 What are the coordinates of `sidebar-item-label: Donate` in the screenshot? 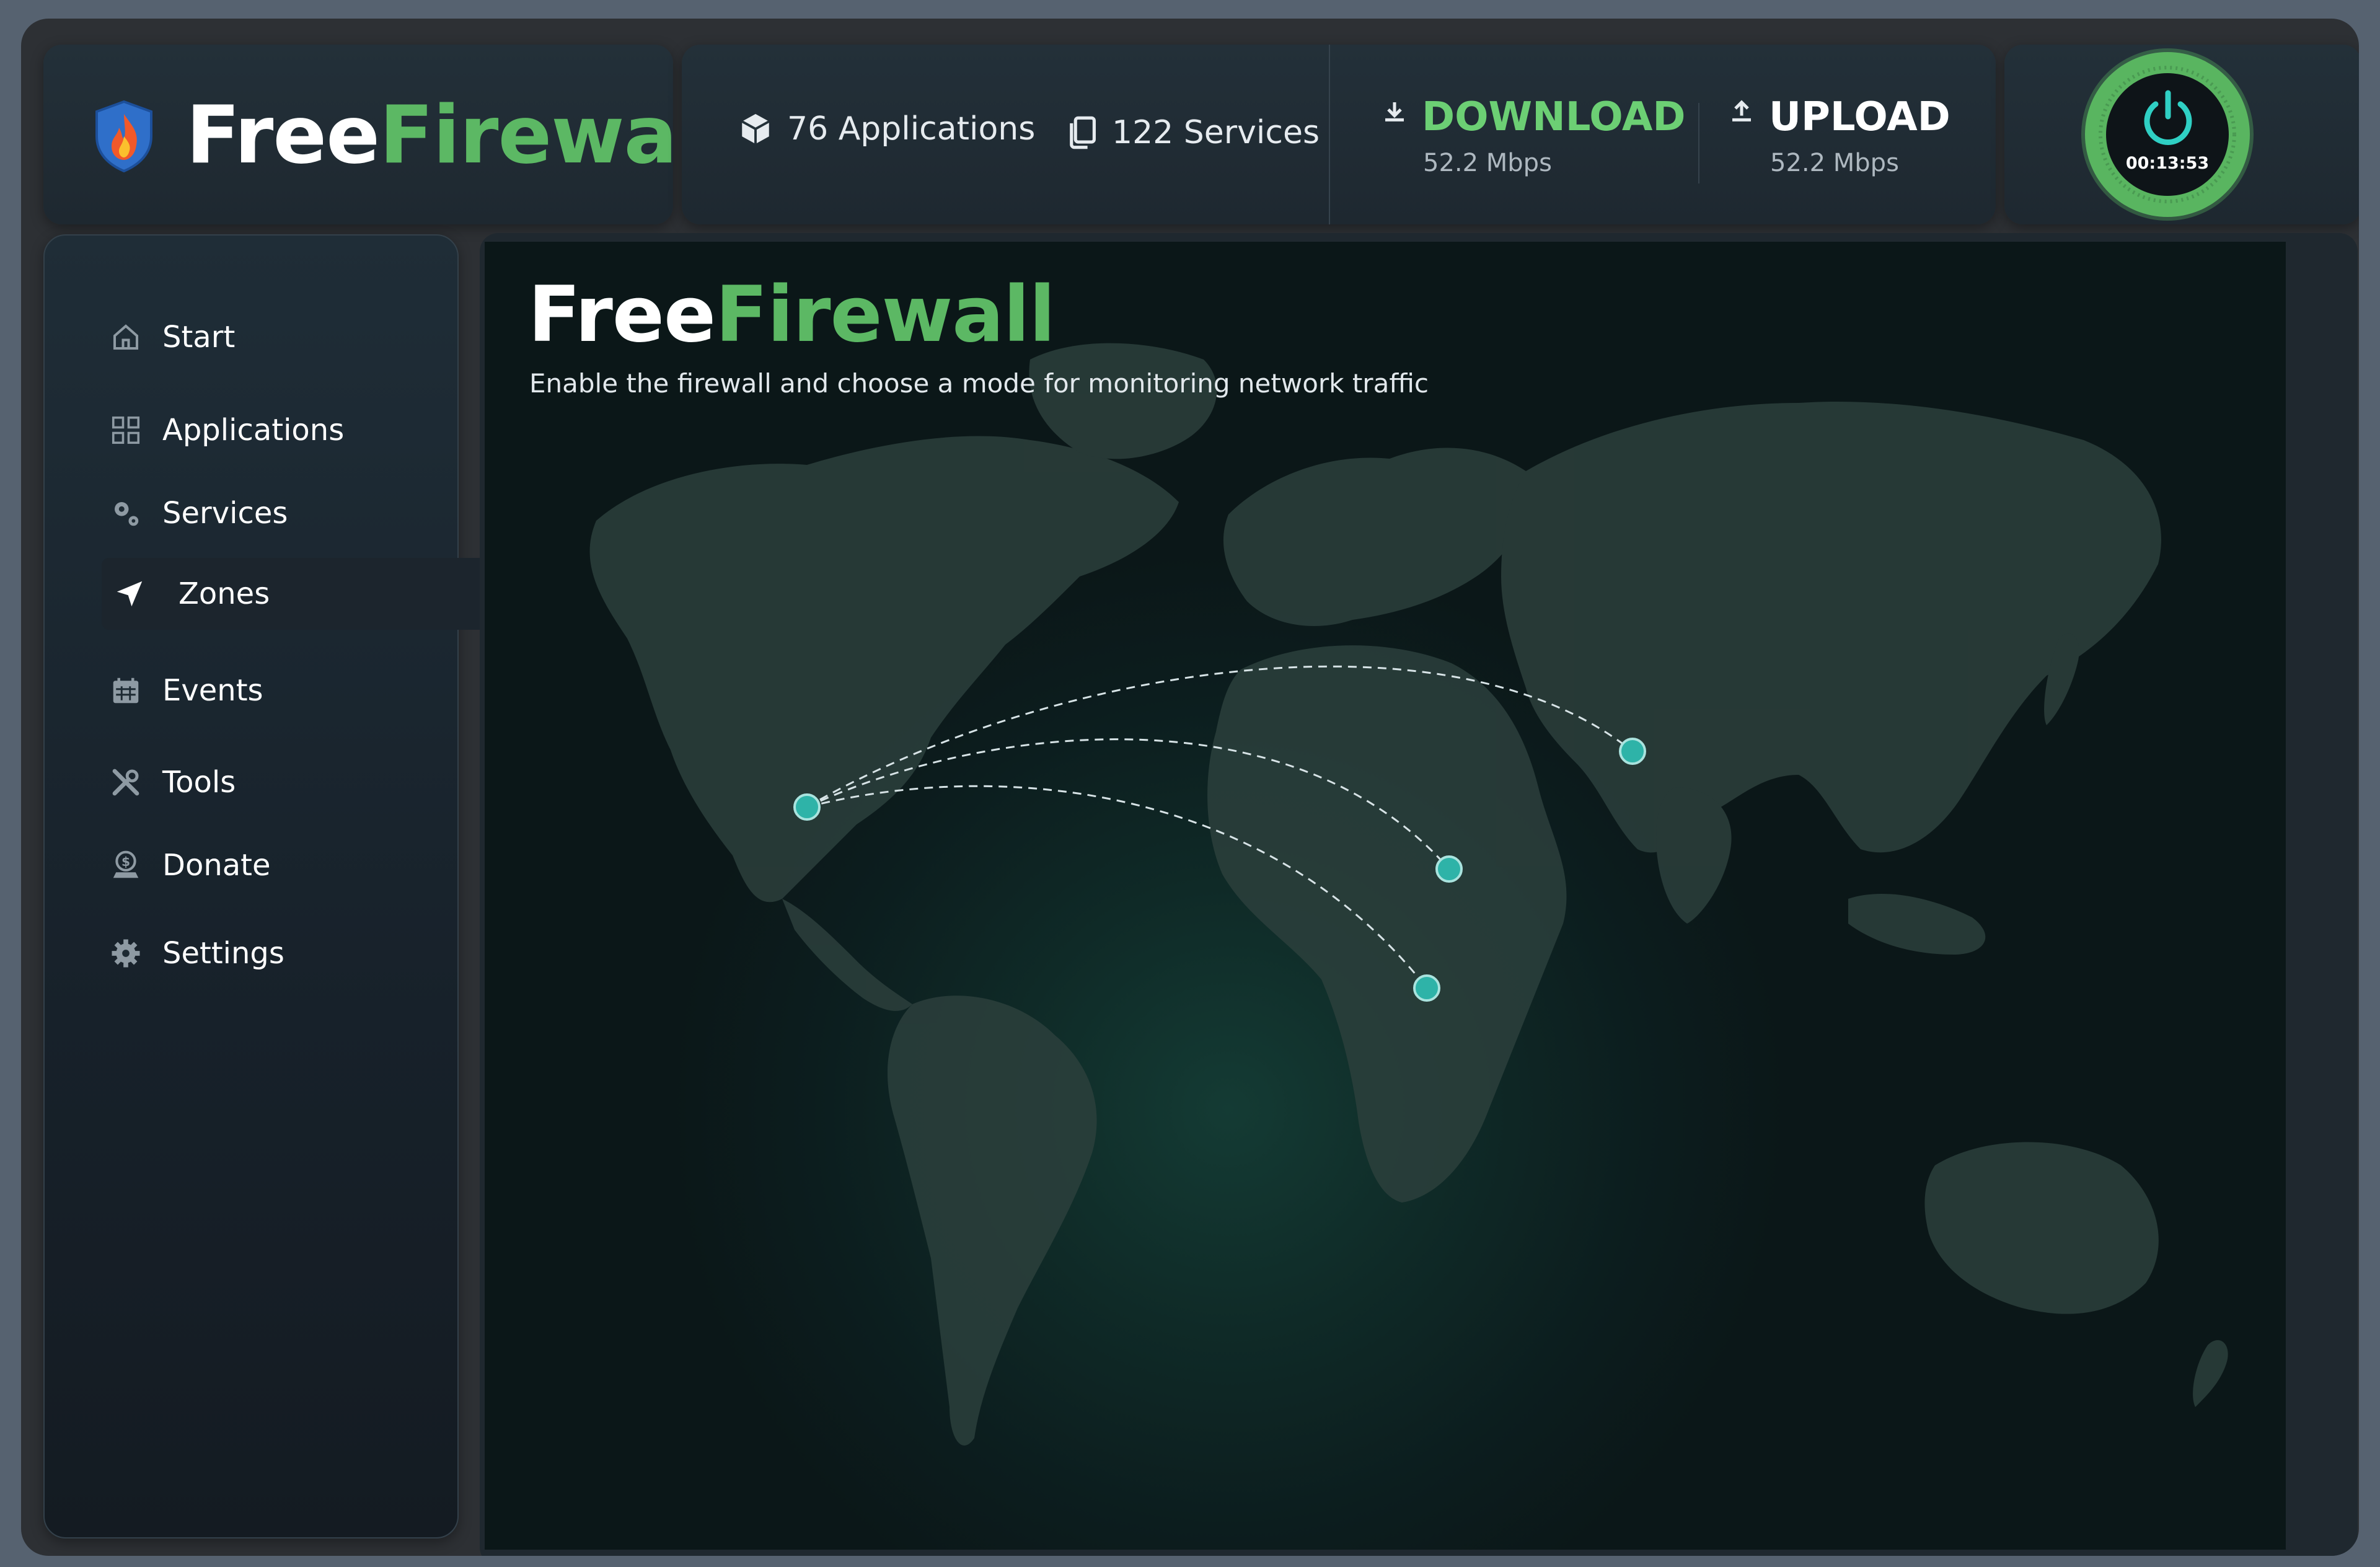 It's located at (216, 865).